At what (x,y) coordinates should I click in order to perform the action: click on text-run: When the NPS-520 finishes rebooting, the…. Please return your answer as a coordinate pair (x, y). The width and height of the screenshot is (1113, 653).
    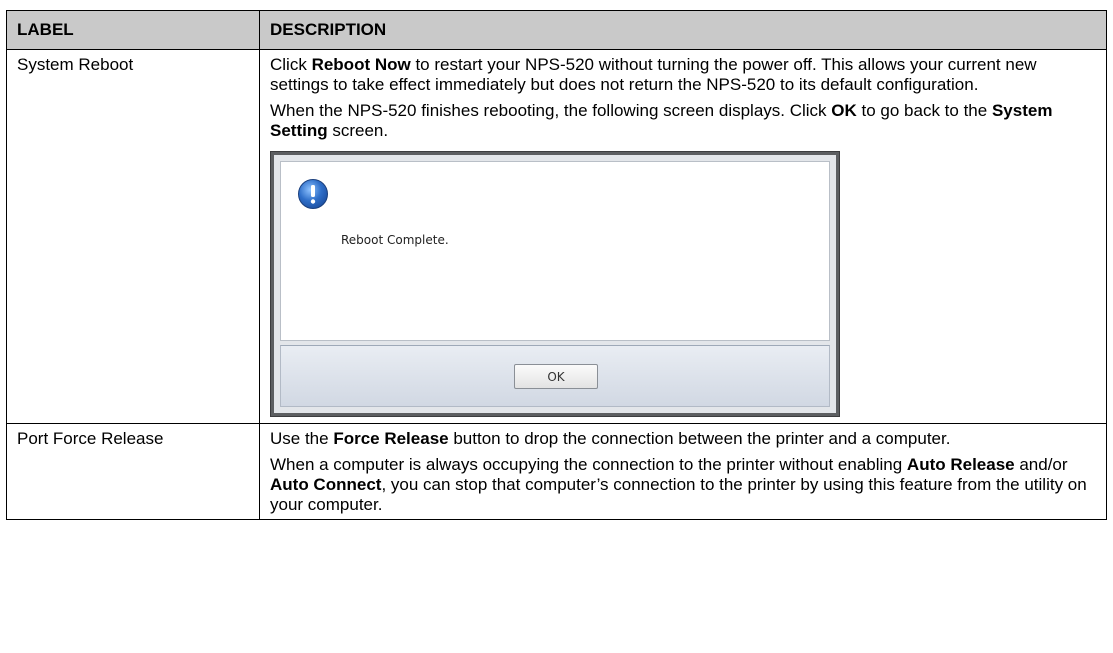
    Looking at the image, I should click on (551, 110).